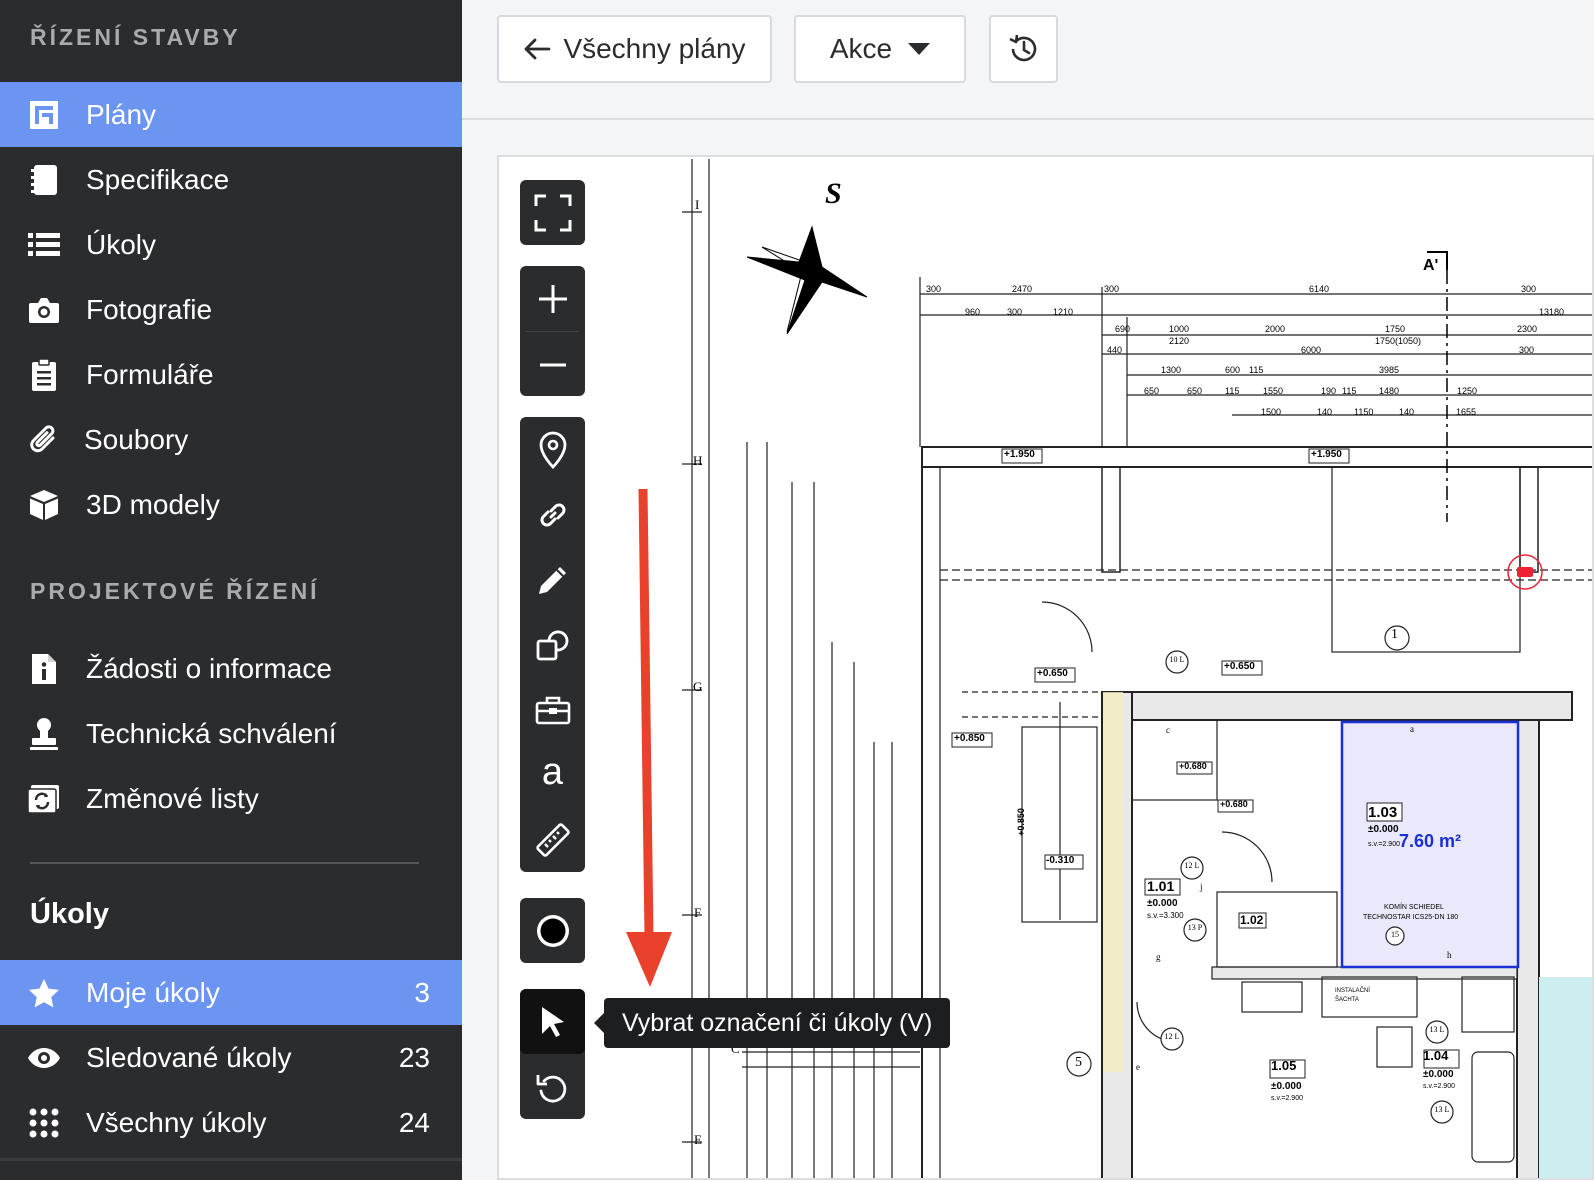 This screenshot has width=1594, height=1180. I want to click on change-icon, so click(44, 799).